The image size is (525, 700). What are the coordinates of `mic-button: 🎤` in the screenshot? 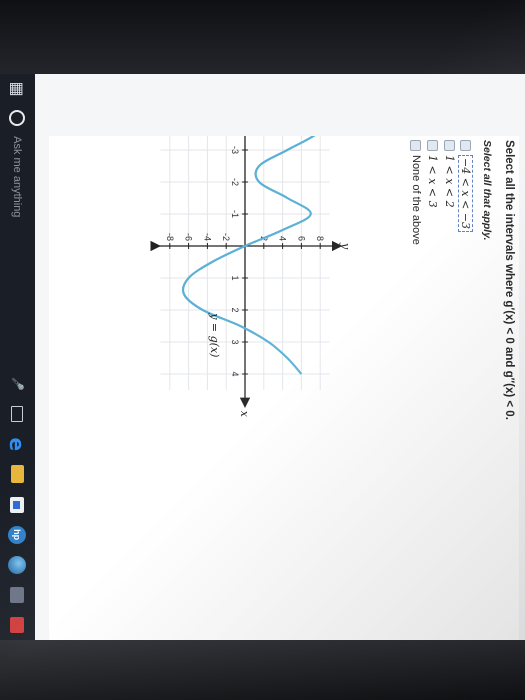 It's located at (17, 384).